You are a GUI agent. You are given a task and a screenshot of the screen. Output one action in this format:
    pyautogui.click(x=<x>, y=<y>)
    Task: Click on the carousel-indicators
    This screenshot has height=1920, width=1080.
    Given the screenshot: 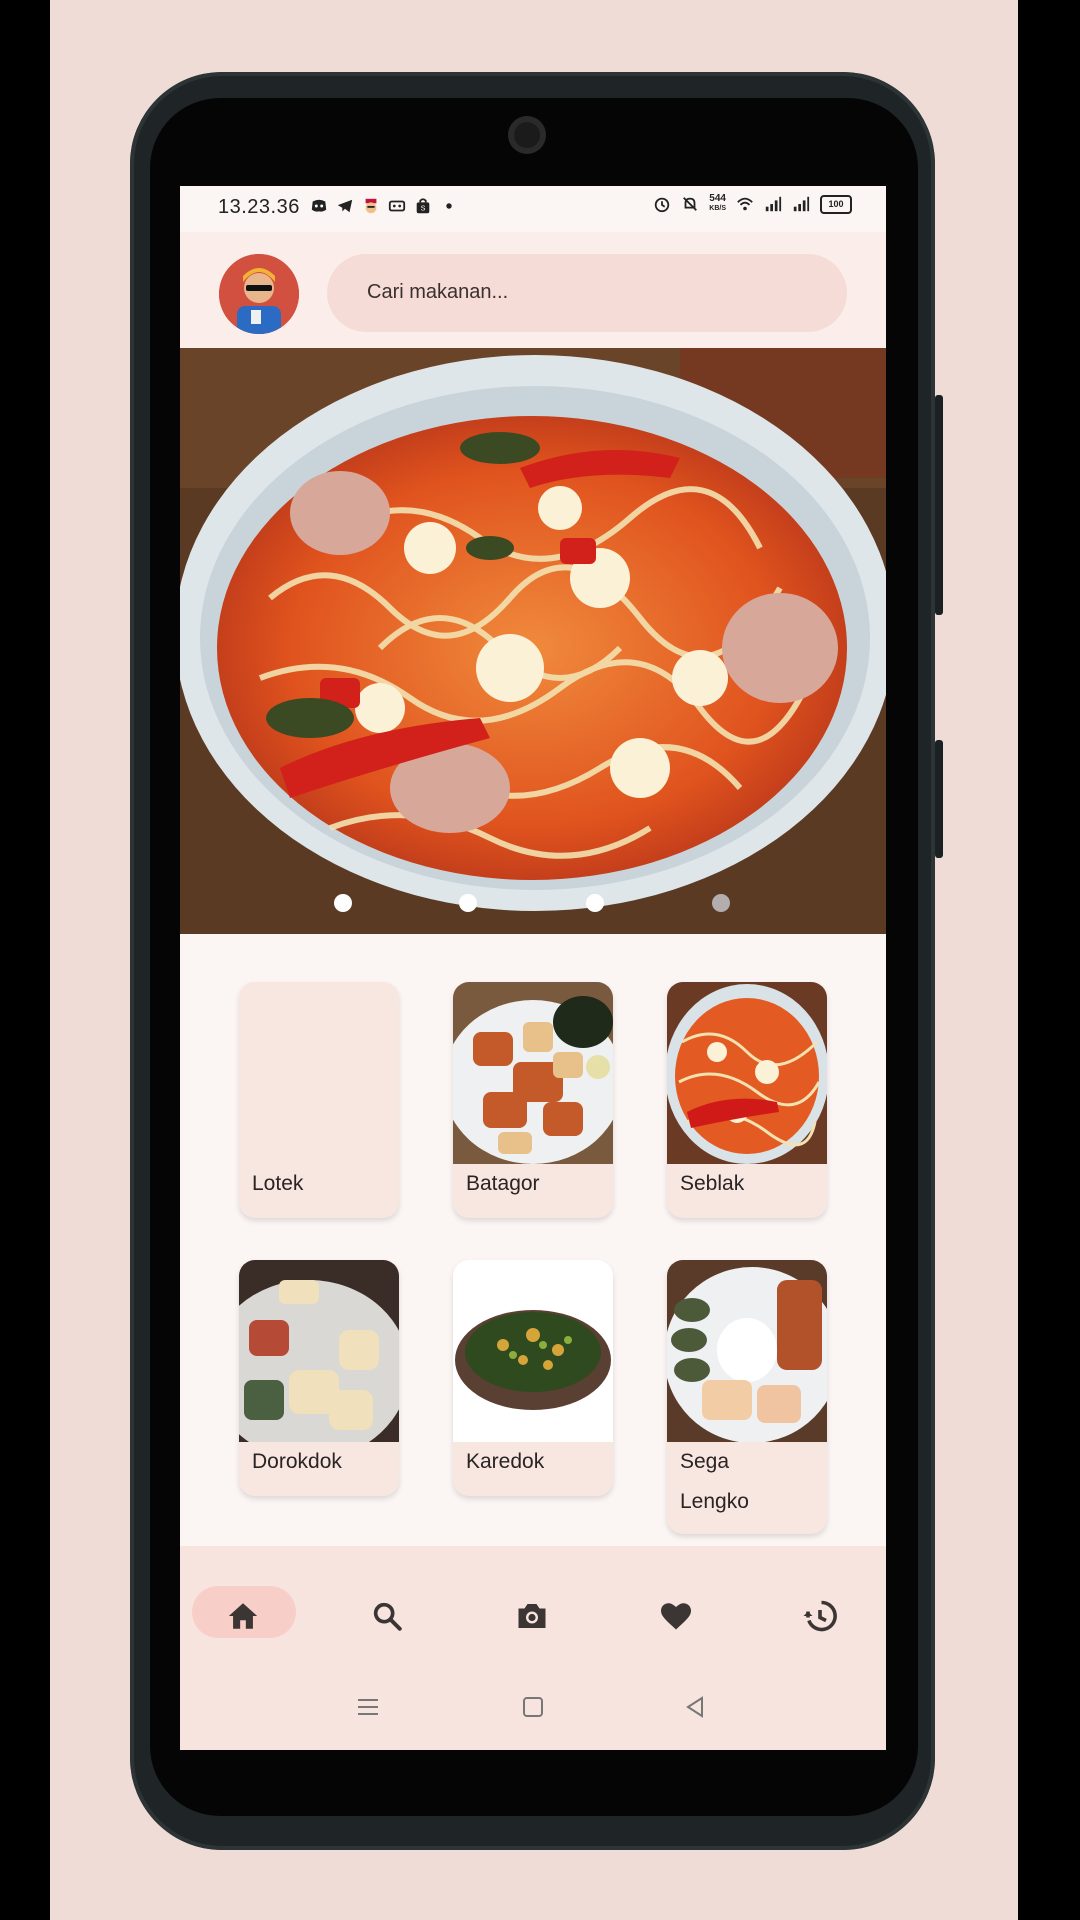 What is the action you would take?
    pyautogui.click(x=533, y=904)
    